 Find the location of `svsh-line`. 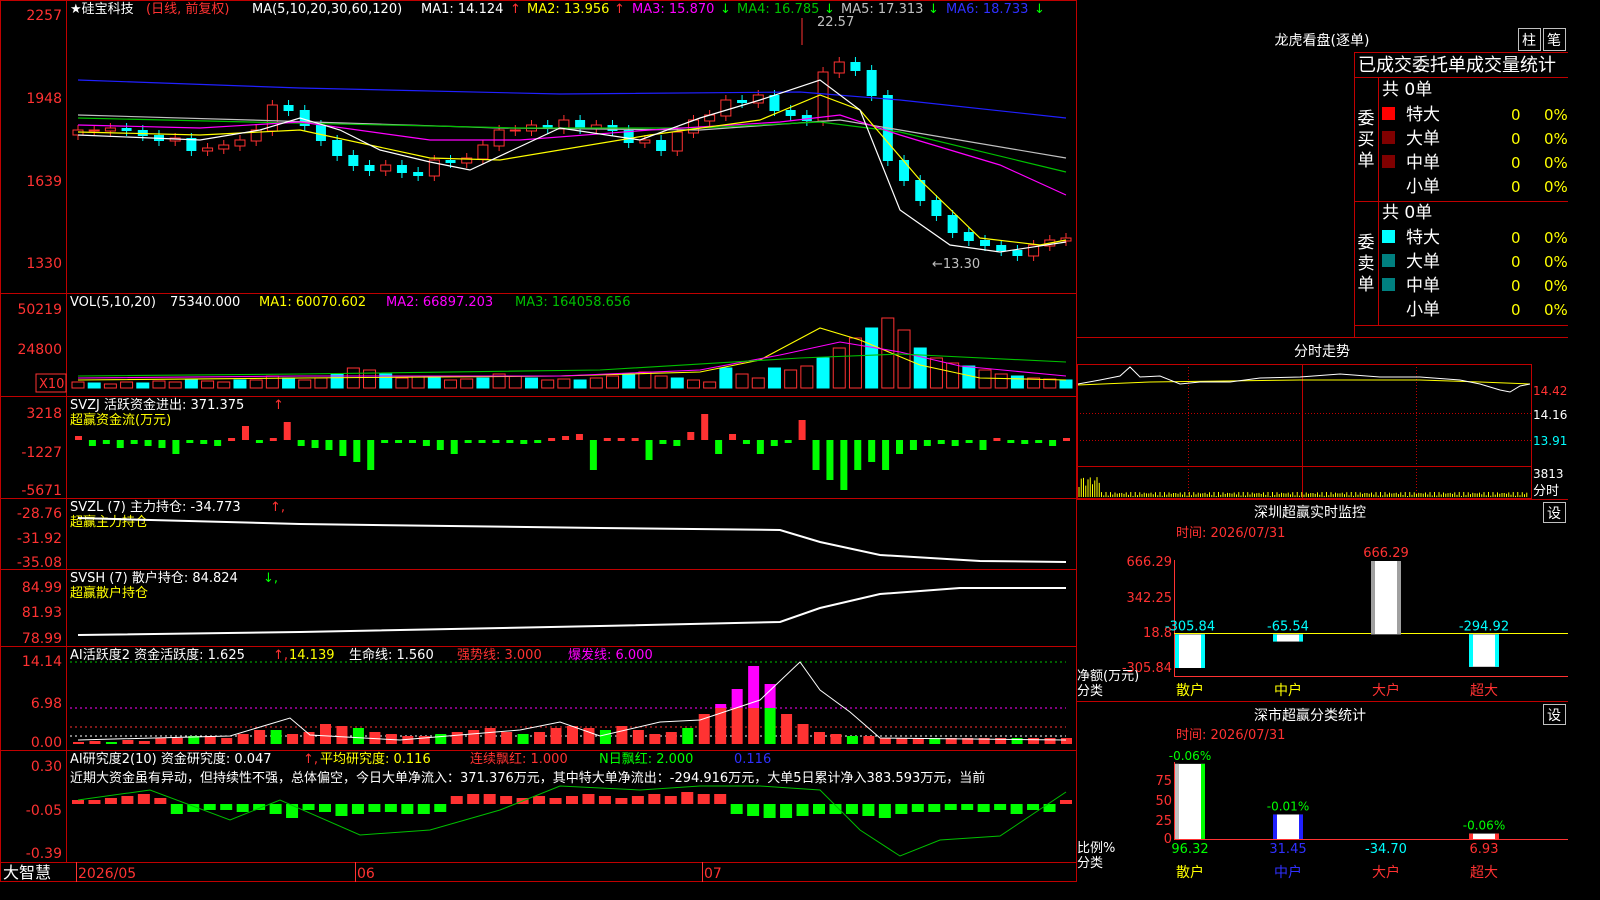

svsh-line is located at coordinates (571, 611).